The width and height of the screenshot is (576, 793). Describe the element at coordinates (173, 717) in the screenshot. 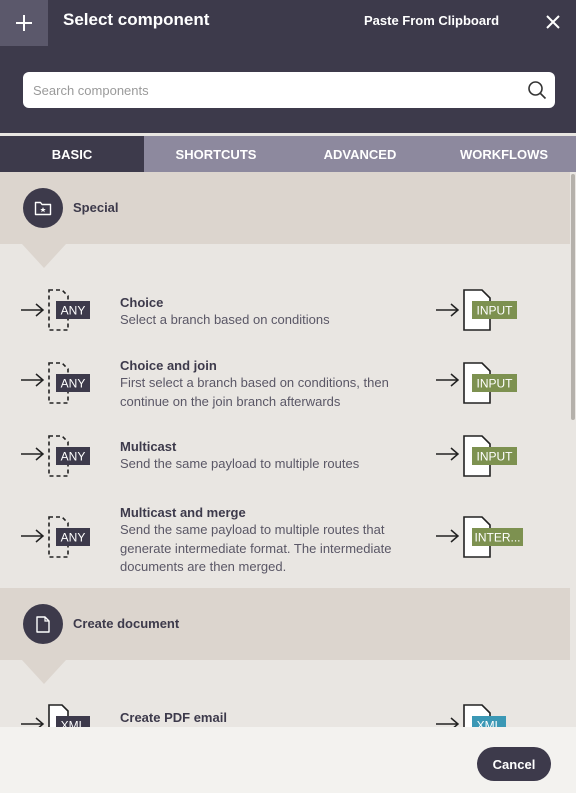

I see `component-name: Create PDF email` at that location.